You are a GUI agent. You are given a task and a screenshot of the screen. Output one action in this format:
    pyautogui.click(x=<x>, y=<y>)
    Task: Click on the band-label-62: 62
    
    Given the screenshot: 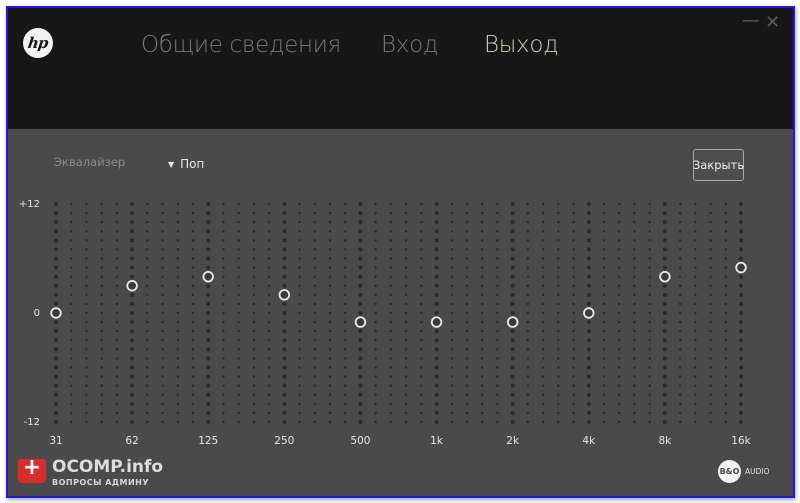 What is the action you would take?
    pyautogui.click(x=132, y=441)
    